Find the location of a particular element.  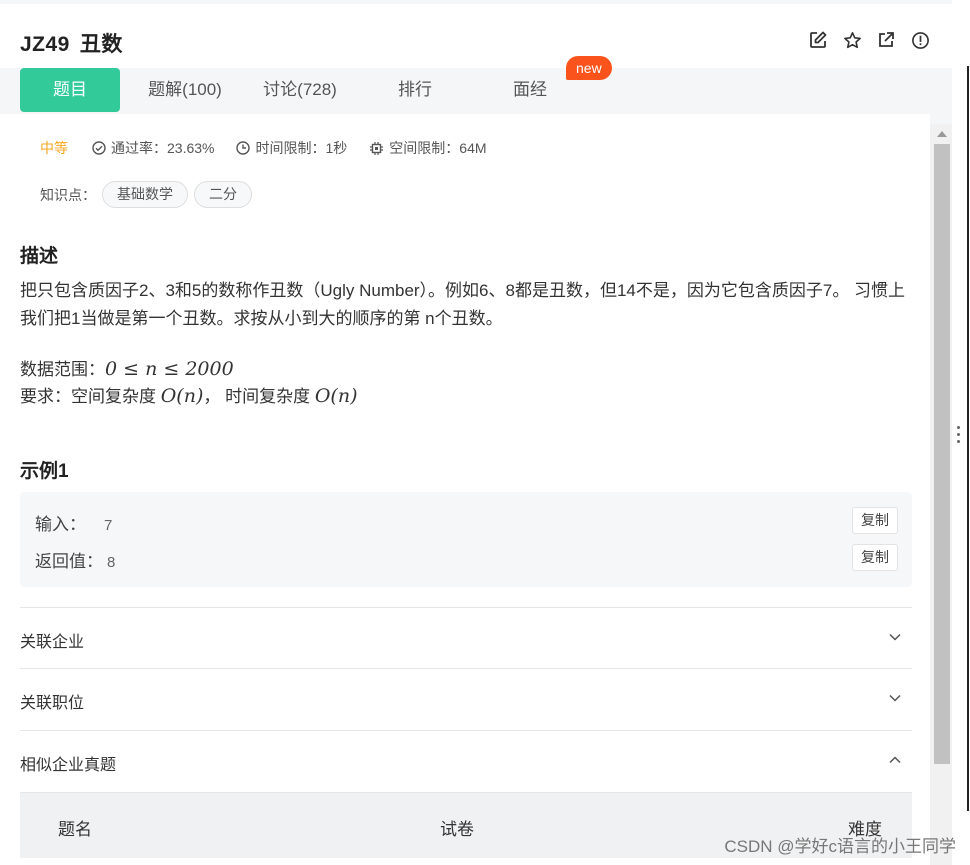

data-range: 数据范围：0 ≤ n ≤ 2000 is located at coordinates (466, 369).